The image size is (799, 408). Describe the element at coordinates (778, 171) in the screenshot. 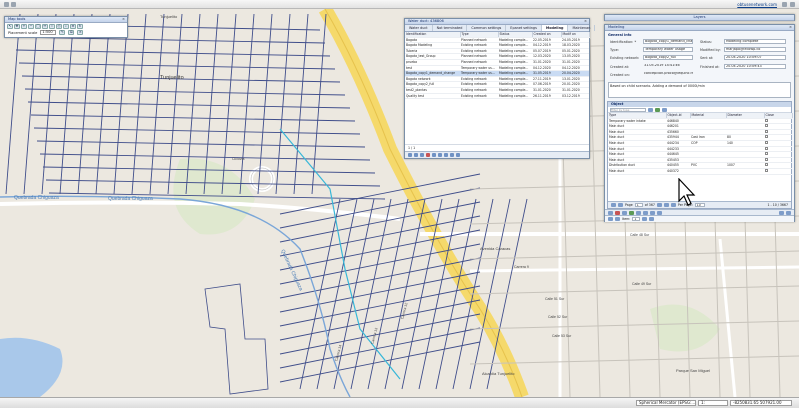

I see `close-checkbox-cell` at that location.